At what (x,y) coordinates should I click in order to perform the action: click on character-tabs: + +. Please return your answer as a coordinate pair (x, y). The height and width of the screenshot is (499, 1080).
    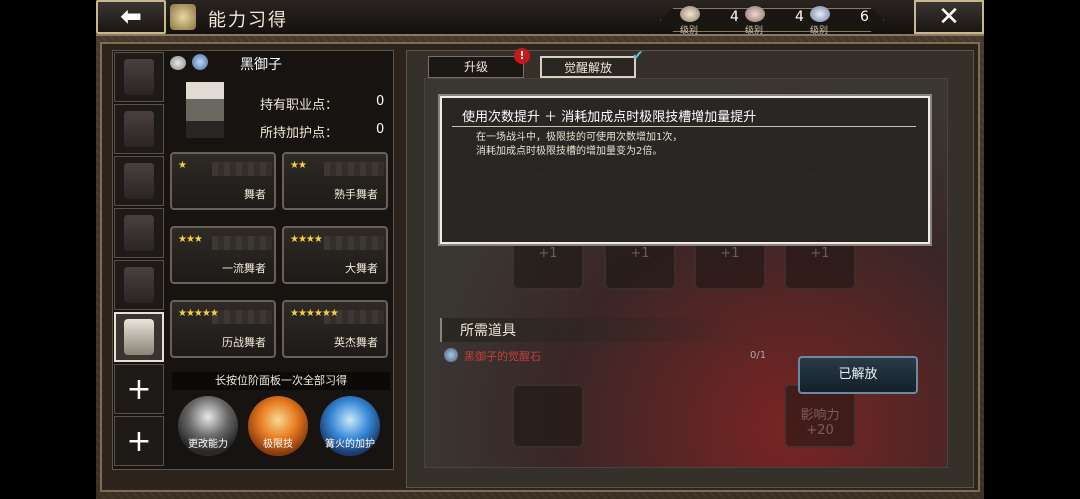
    Looking at the image, I should click on (139, 260).